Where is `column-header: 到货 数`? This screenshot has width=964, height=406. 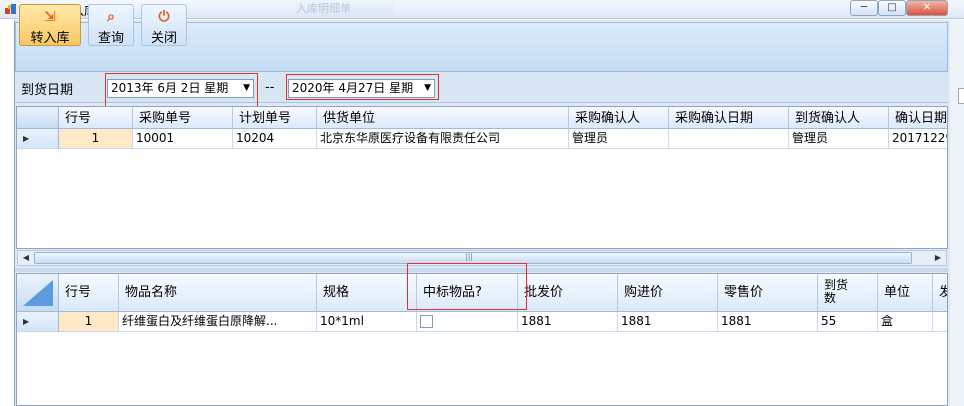
column-header: 到货 数 is located at coordinates (848, 293).